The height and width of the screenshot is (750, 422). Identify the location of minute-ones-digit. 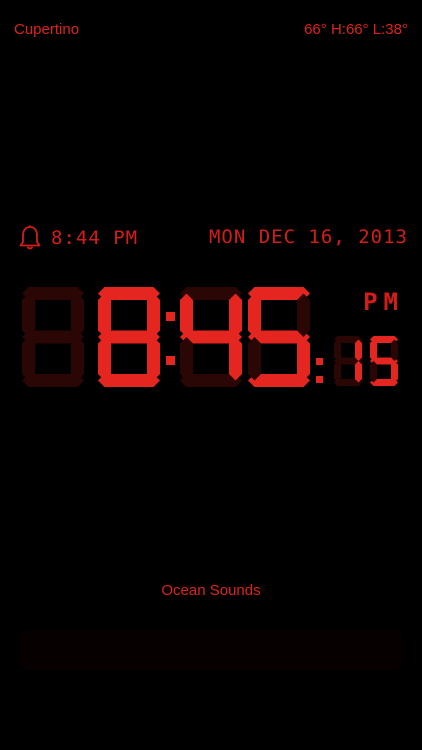
(279, 337).